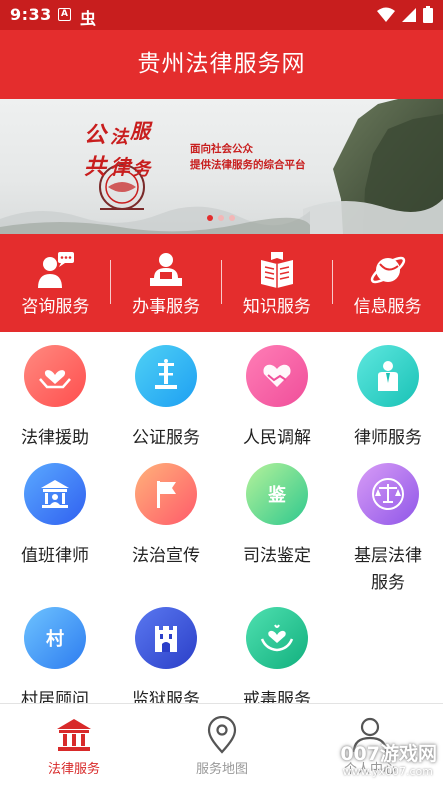 The image size is (443, 789). Describe the element at coordinates (166, 307) in the screenshot. I see `quick-item-label: 办事服务` at that location.